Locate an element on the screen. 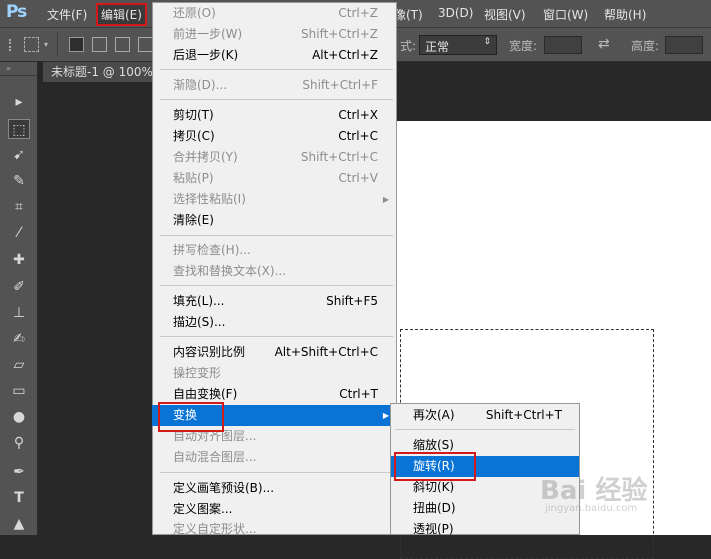 Image resolution: width=711 pixels, height=559 pixels. baidu-watermark-url: jingyan.baidu.com is located at coordinates (591, 508).